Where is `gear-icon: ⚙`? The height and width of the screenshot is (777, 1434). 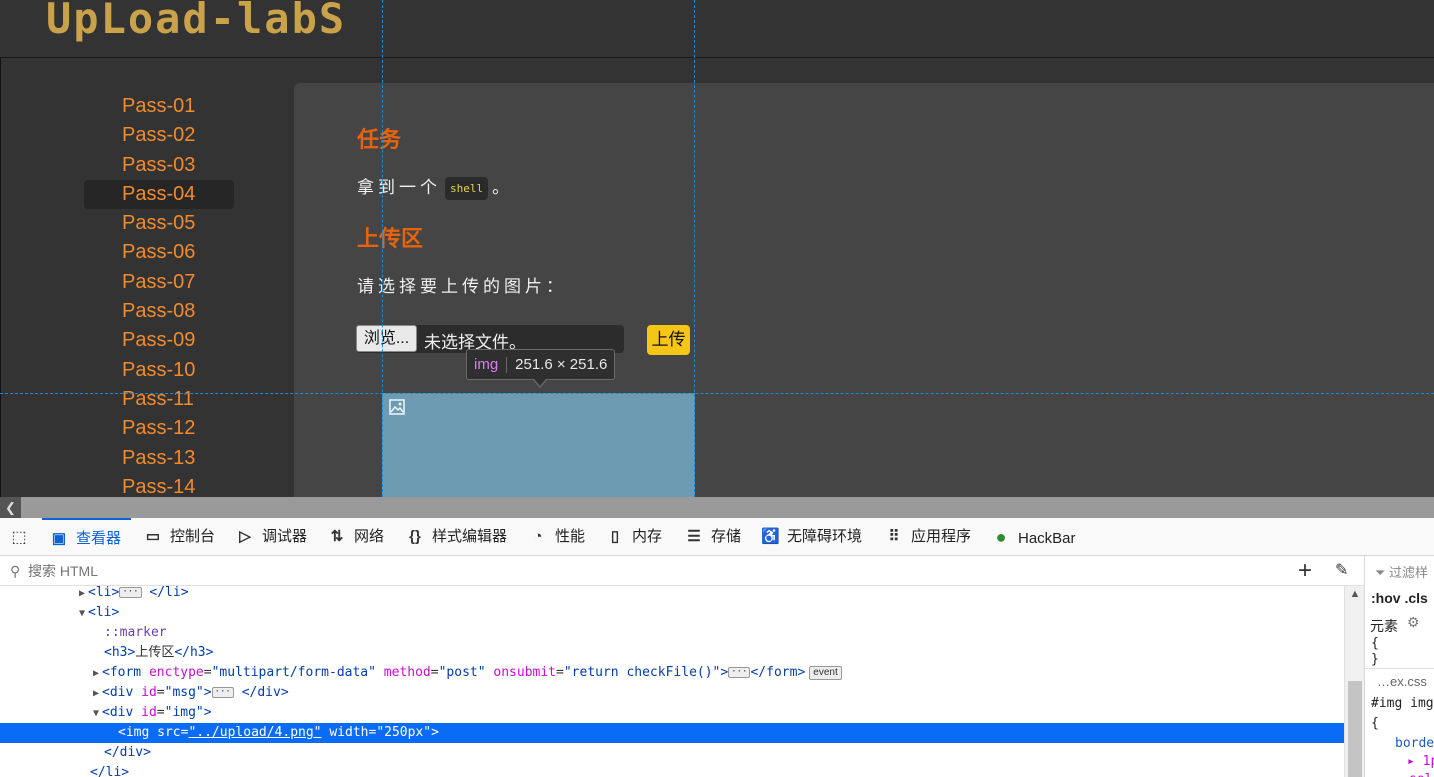
gear-icon: ⚙ is located at coordinates (1413, 622).